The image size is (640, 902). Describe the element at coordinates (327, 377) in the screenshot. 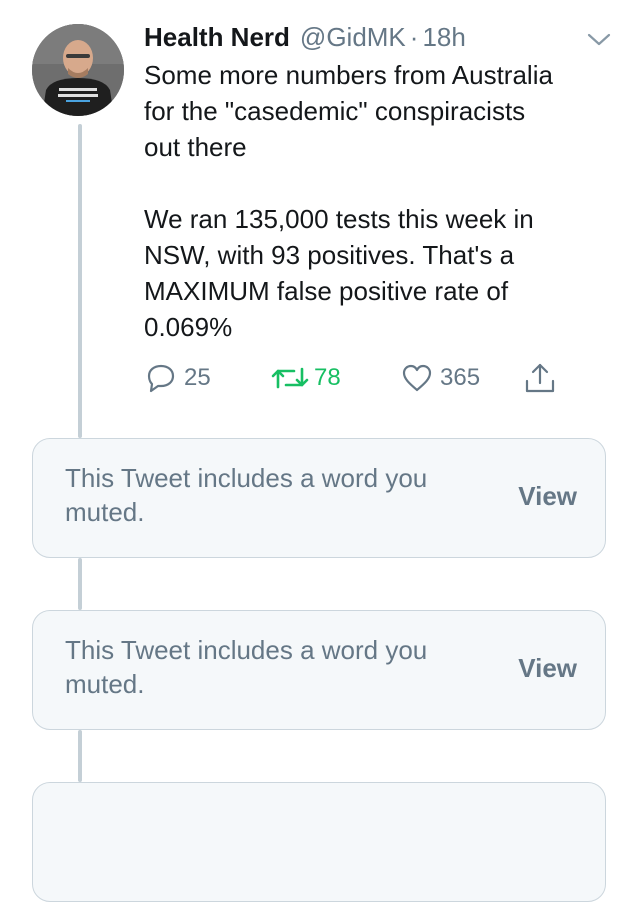

I see `retweet-count: 78` at that location.